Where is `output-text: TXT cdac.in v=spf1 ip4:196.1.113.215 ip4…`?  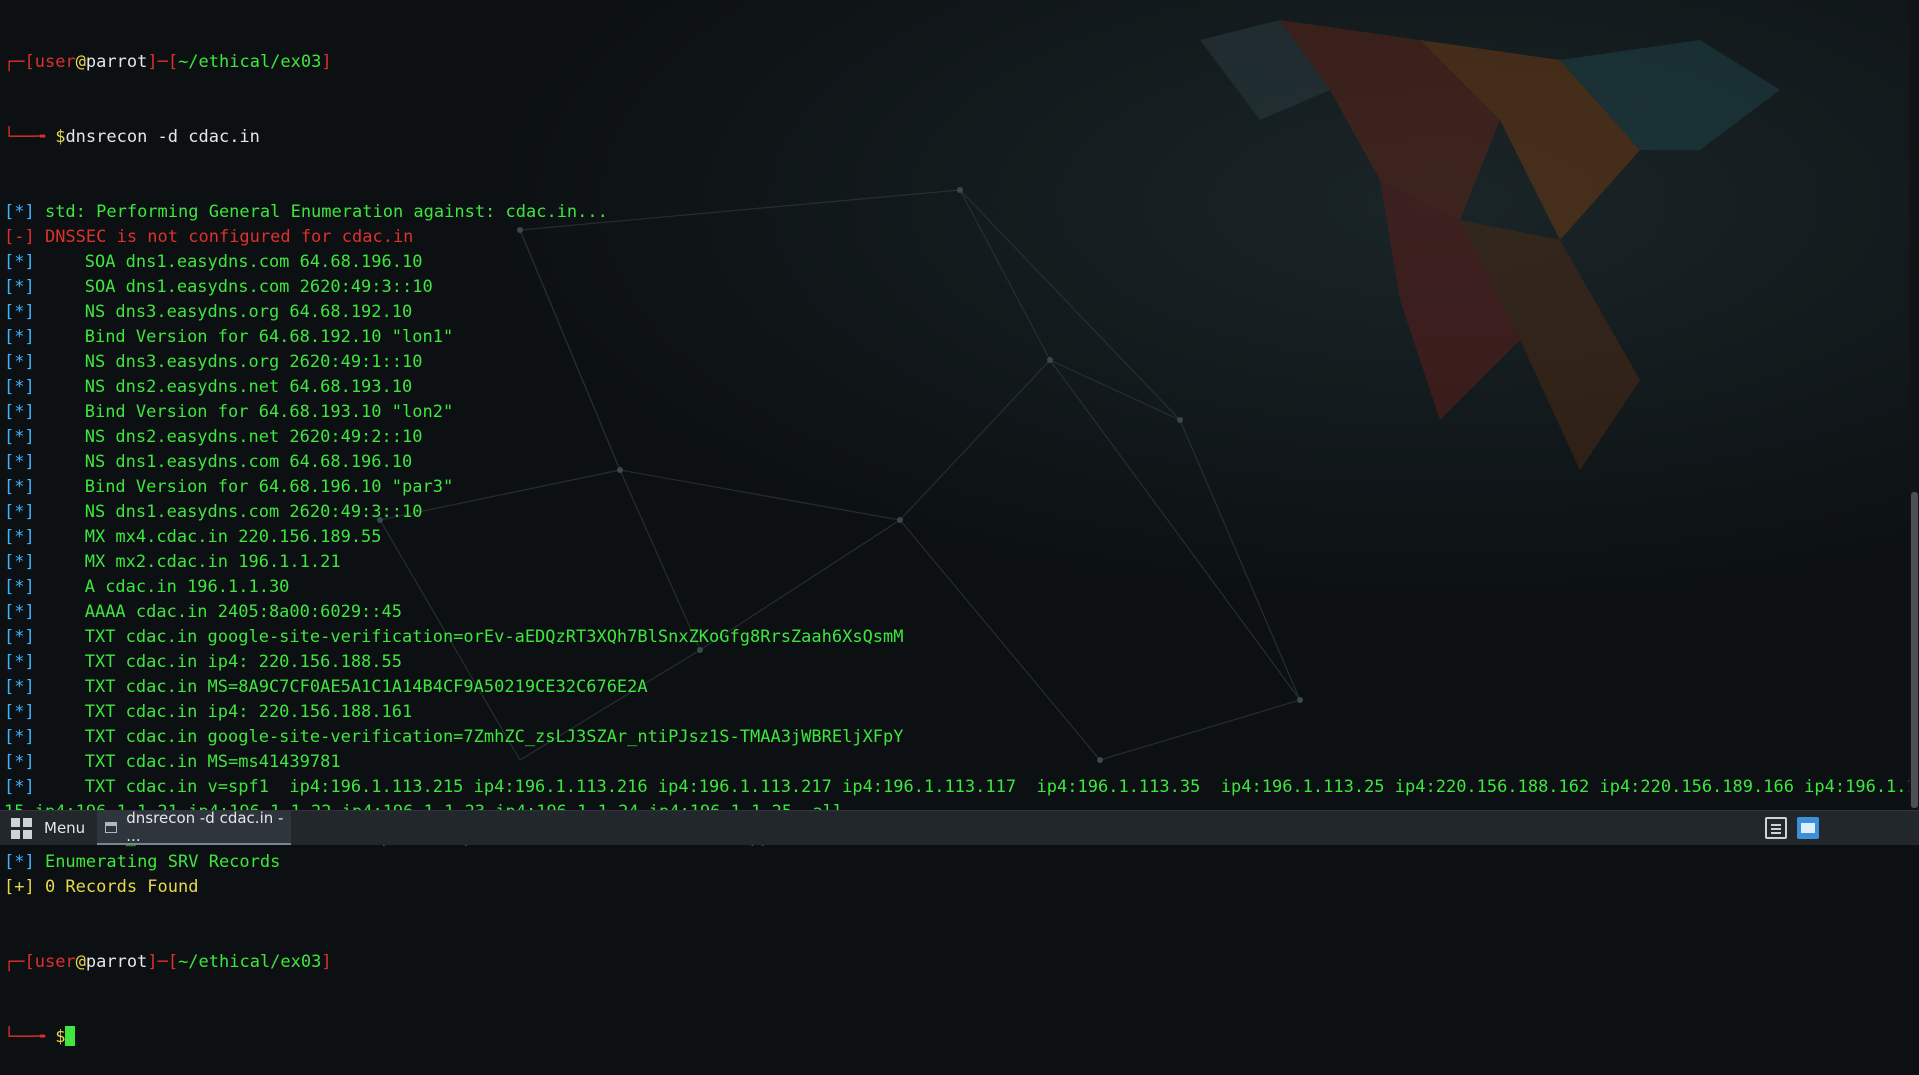 output-text: TXT cdac.in v=spf1 ip4:196.1.113.215 ip4… is located at coordinates (1001, 787).